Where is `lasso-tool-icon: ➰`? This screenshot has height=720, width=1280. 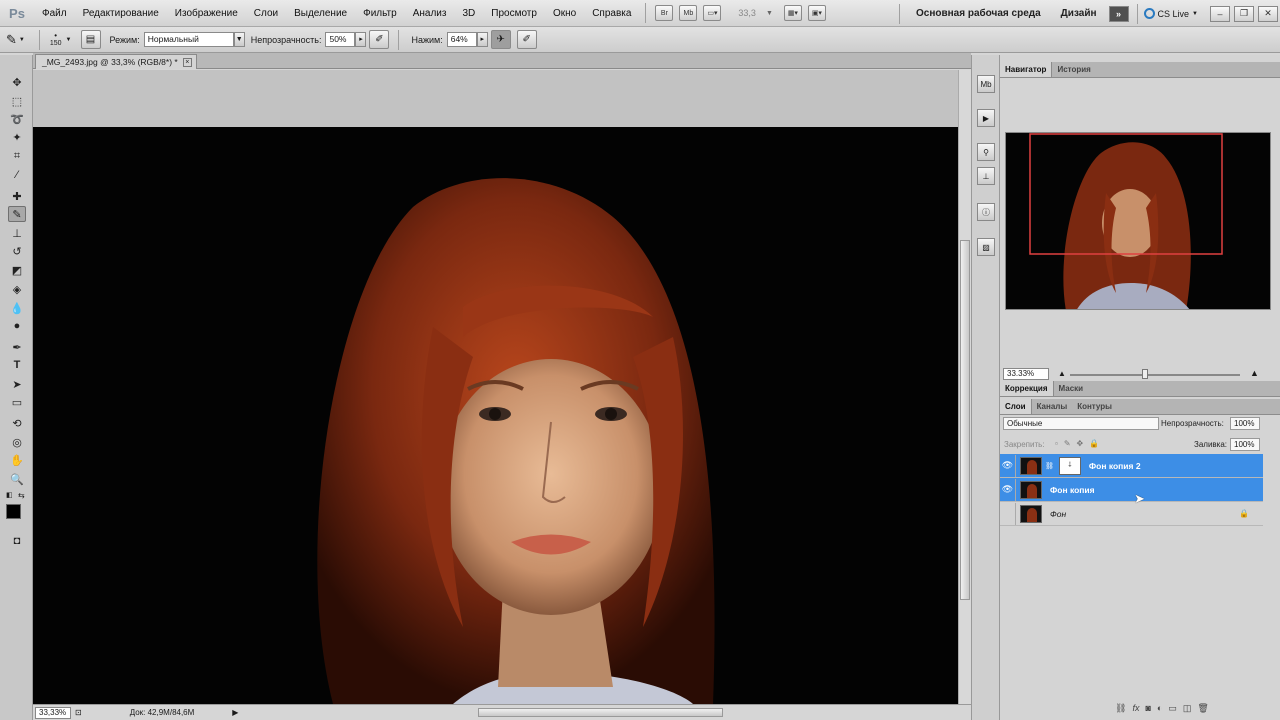 lasso-tool-icon: ➰ is located at coordinates (17, 119).